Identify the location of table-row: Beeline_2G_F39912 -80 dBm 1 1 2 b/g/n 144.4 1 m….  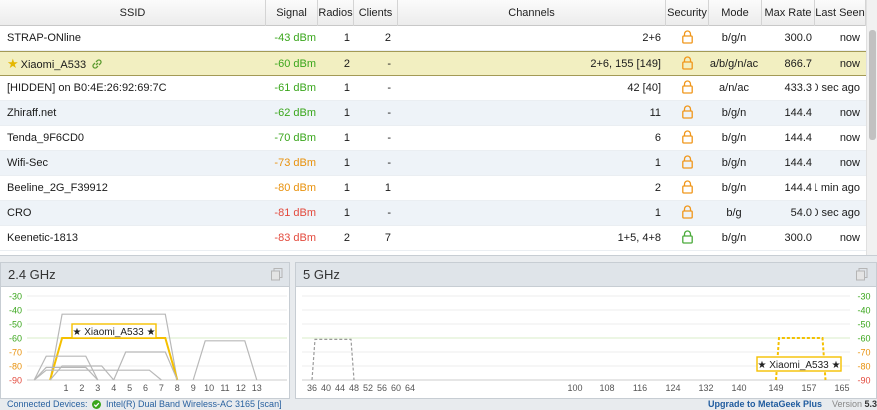
(438, 188).